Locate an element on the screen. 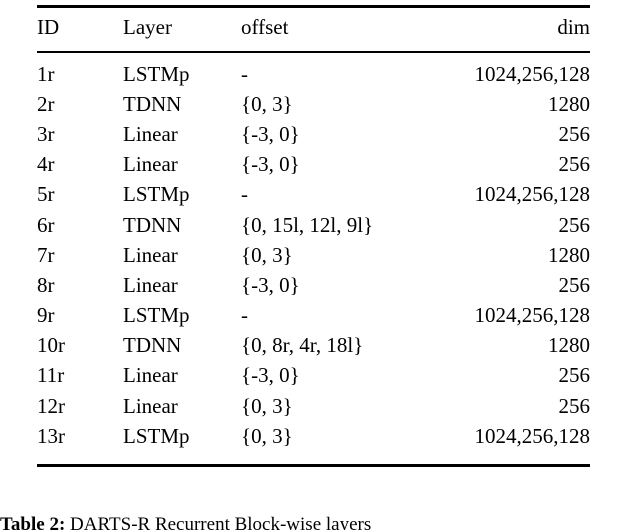  table-header-row: ID Layer offset dim is located at coordinates (313, 27).